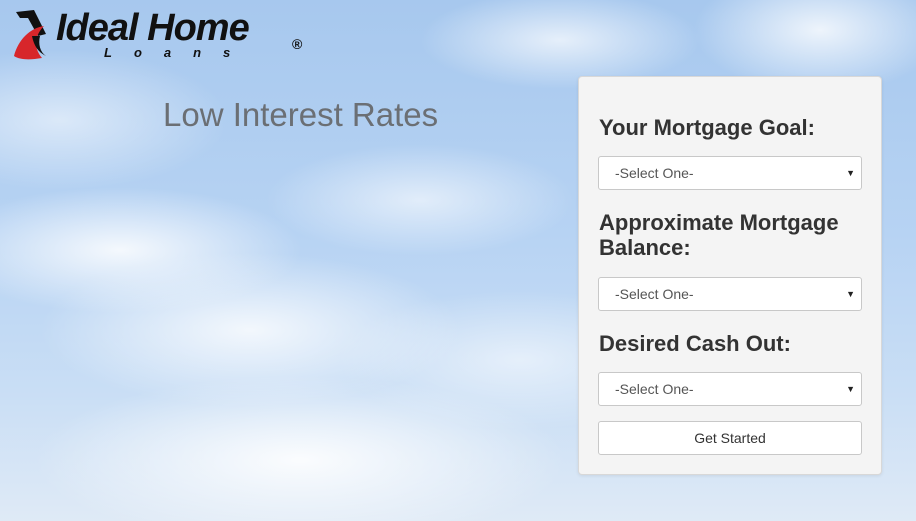 The height and width of the screenshot is (521, 916). Describe the element at coordinates (719, 235) in the screenshot. I see `mortgage-balance-label: Approximate Mortgage Balance:` at that location.